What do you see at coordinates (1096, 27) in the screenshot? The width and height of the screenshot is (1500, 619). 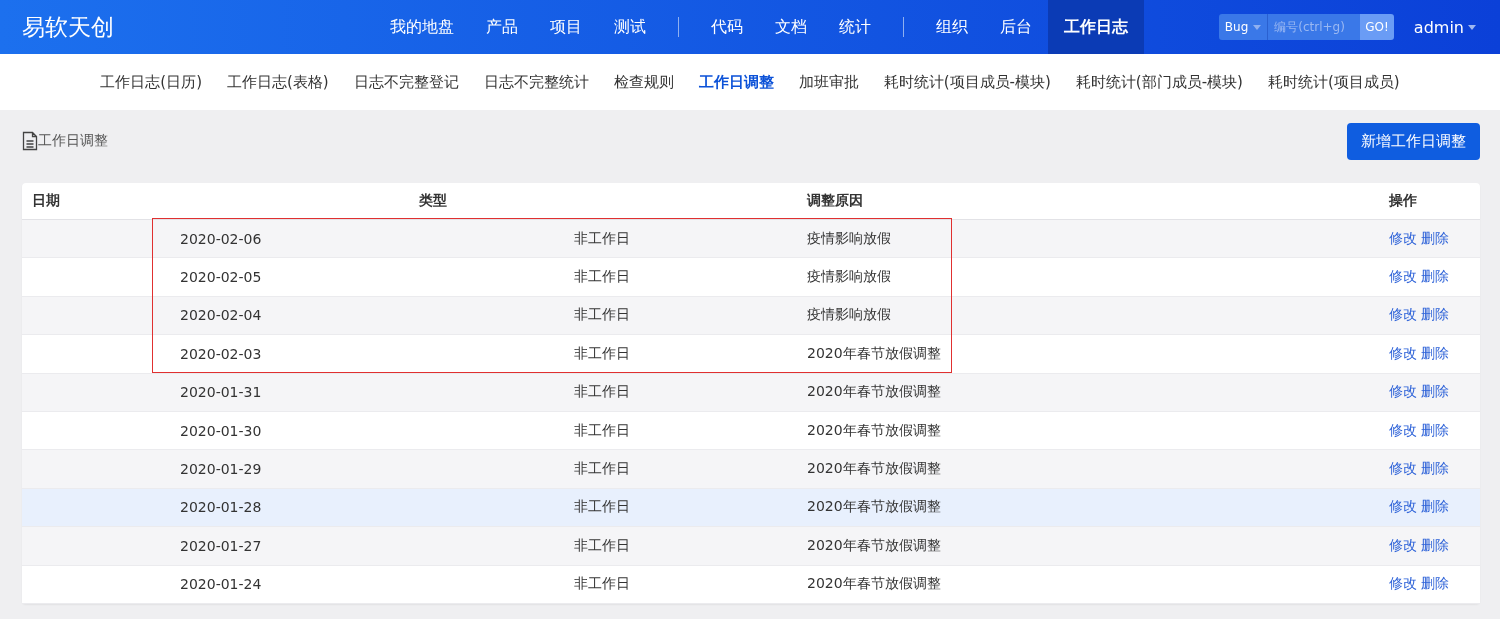 I see `nav-tab: 工作日志` at bounding box center [1096, 27].